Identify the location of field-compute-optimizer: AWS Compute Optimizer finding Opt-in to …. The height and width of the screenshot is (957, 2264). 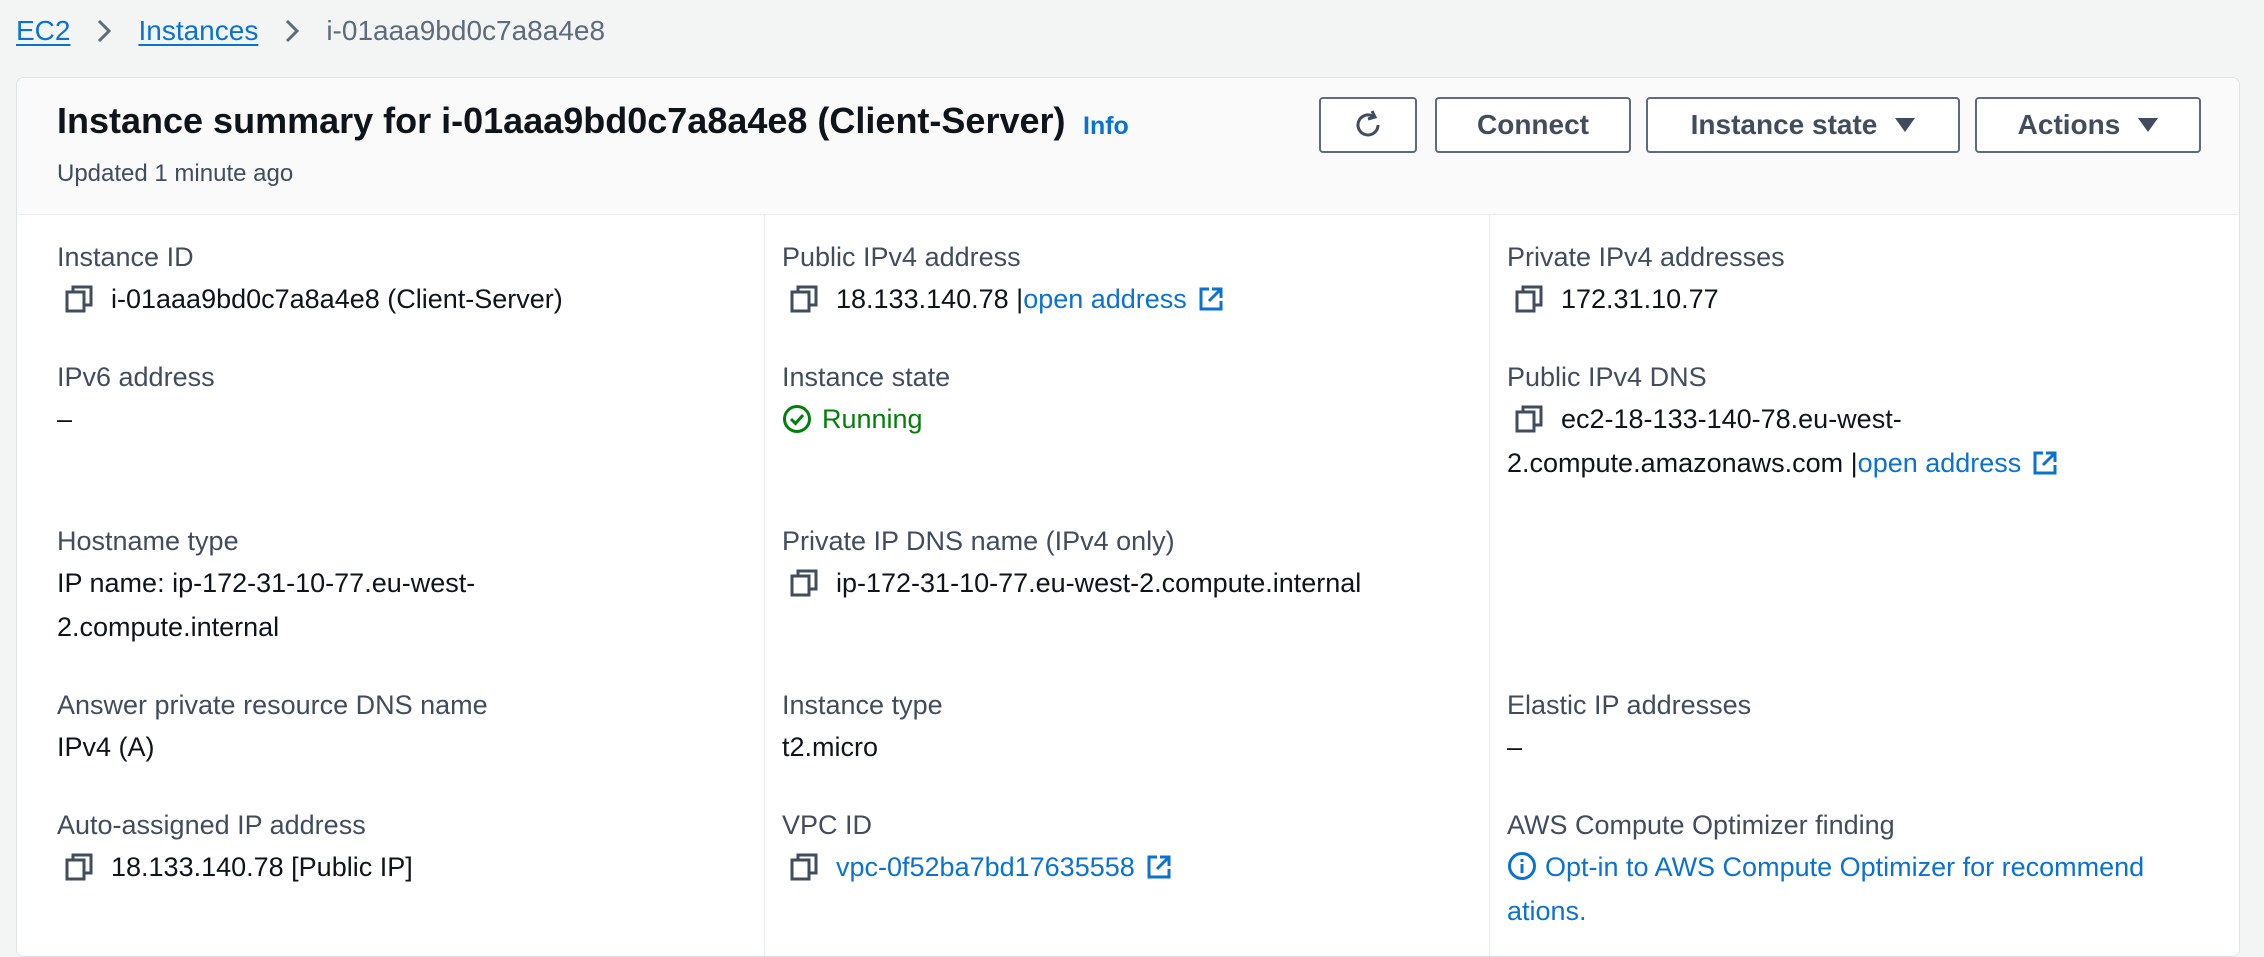
(1825, 871).